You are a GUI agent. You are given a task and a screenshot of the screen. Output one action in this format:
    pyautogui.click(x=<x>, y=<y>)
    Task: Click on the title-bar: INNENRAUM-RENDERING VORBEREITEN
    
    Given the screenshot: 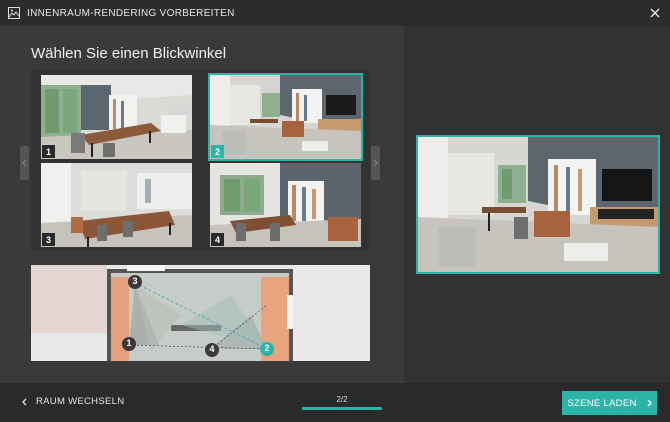 What is the action you would take?
    pyautogui.click(x=335, y=13)
    